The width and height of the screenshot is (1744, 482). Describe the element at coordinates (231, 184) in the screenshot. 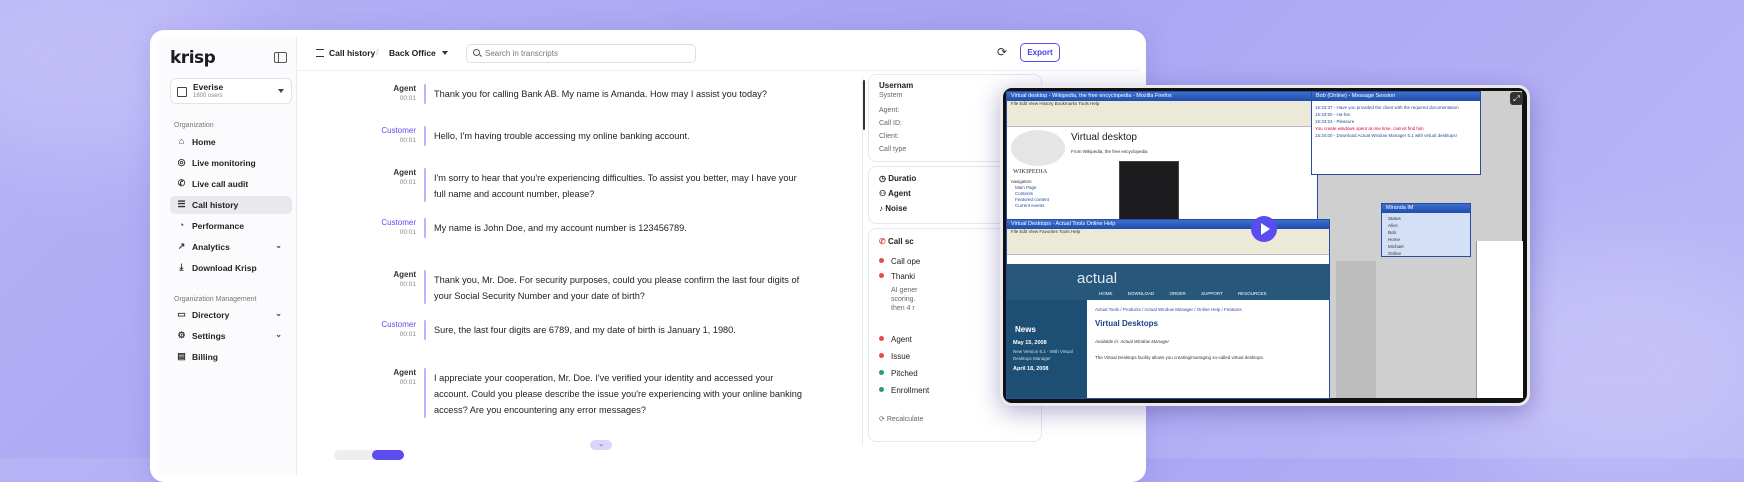

I see `sidebar-item-live-call-audit: ✆ Live call audit` at that location.